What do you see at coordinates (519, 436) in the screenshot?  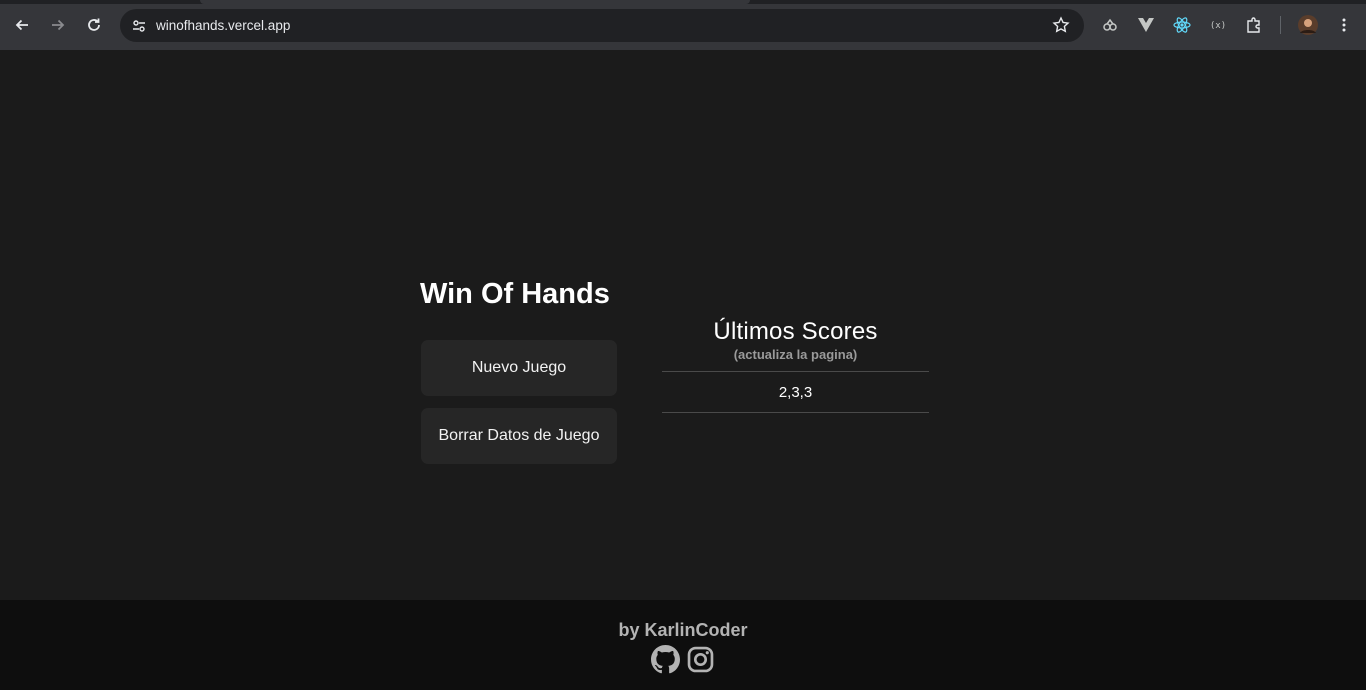 I see `clear-data-button: Borrar Datos de Juego` at bounding box center [519, 436].